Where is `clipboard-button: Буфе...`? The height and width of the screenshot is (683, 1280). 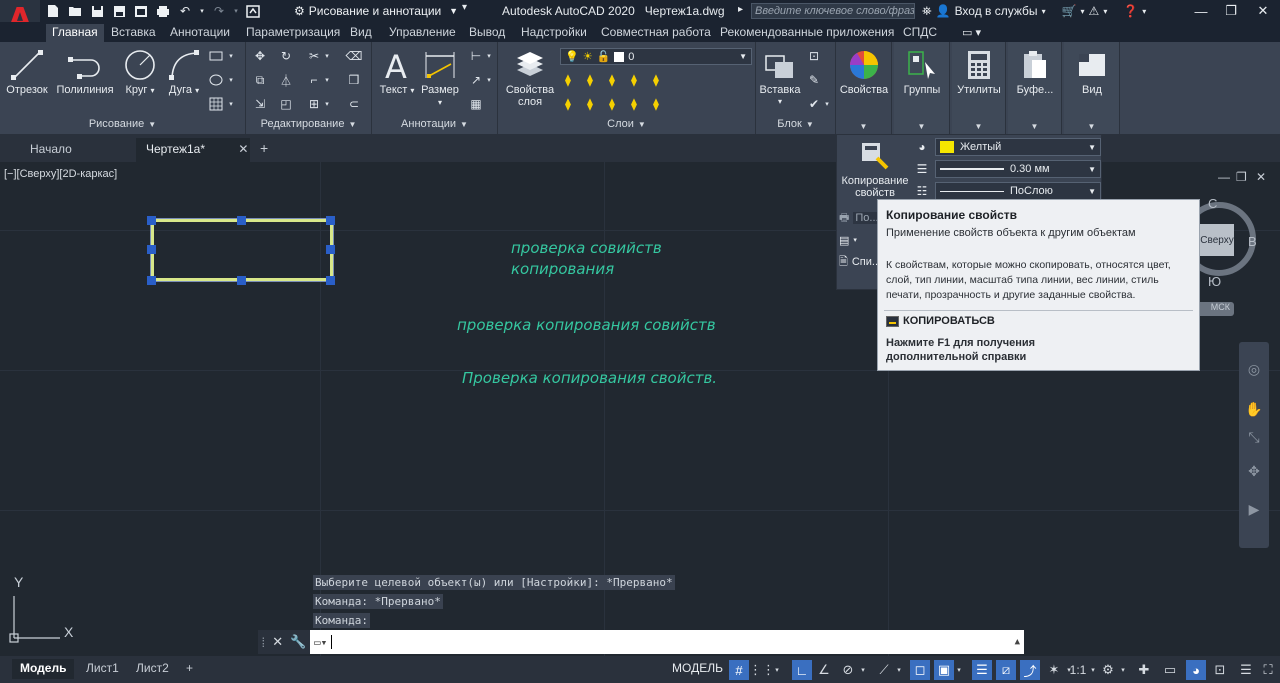 clipboard-button: Буфе... is located at coordinates (1035, 76).